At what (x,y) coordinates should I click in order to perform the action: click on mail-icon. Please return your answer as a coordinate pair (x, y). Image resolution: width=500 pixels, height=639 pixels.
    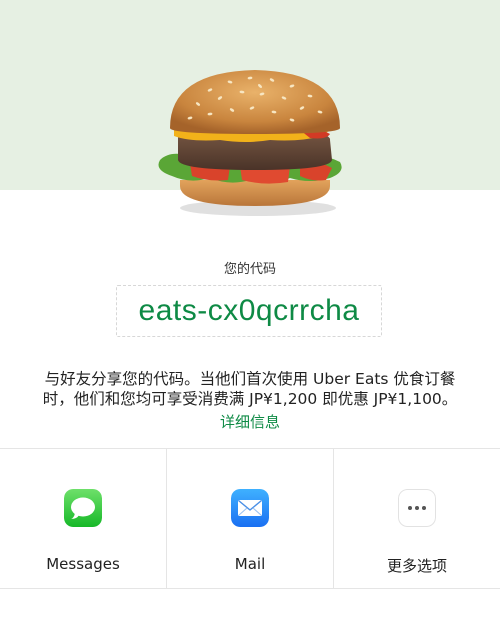
    Looking at the image, I should click on (250, 508).